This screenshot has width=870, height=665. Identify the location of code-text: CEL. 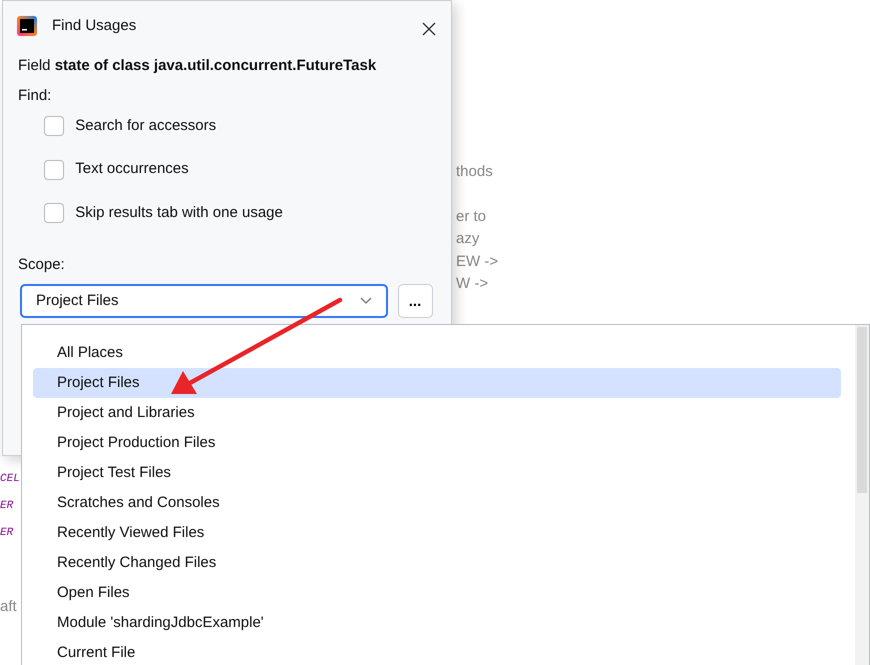
(10, 479).